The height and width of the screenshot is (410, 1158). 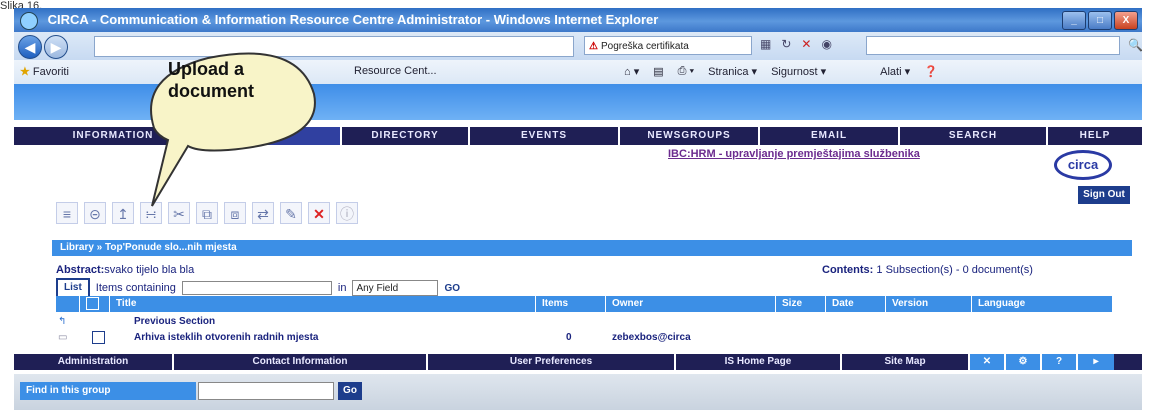 I want to click on maximize-button: □, so click(x=1100, y=20).